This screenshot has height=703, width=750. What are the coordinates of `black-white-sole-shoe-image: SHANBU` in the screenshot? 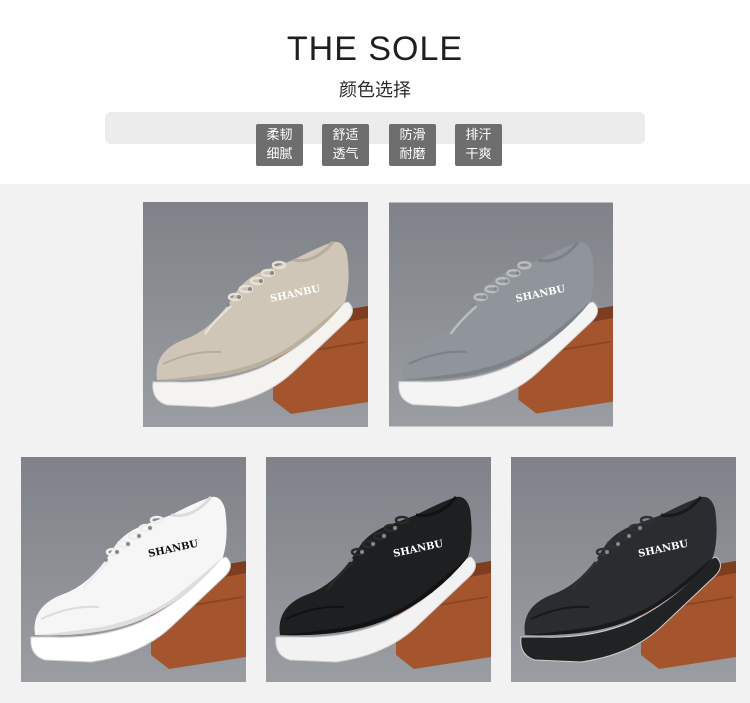 It's located at (378, 569).